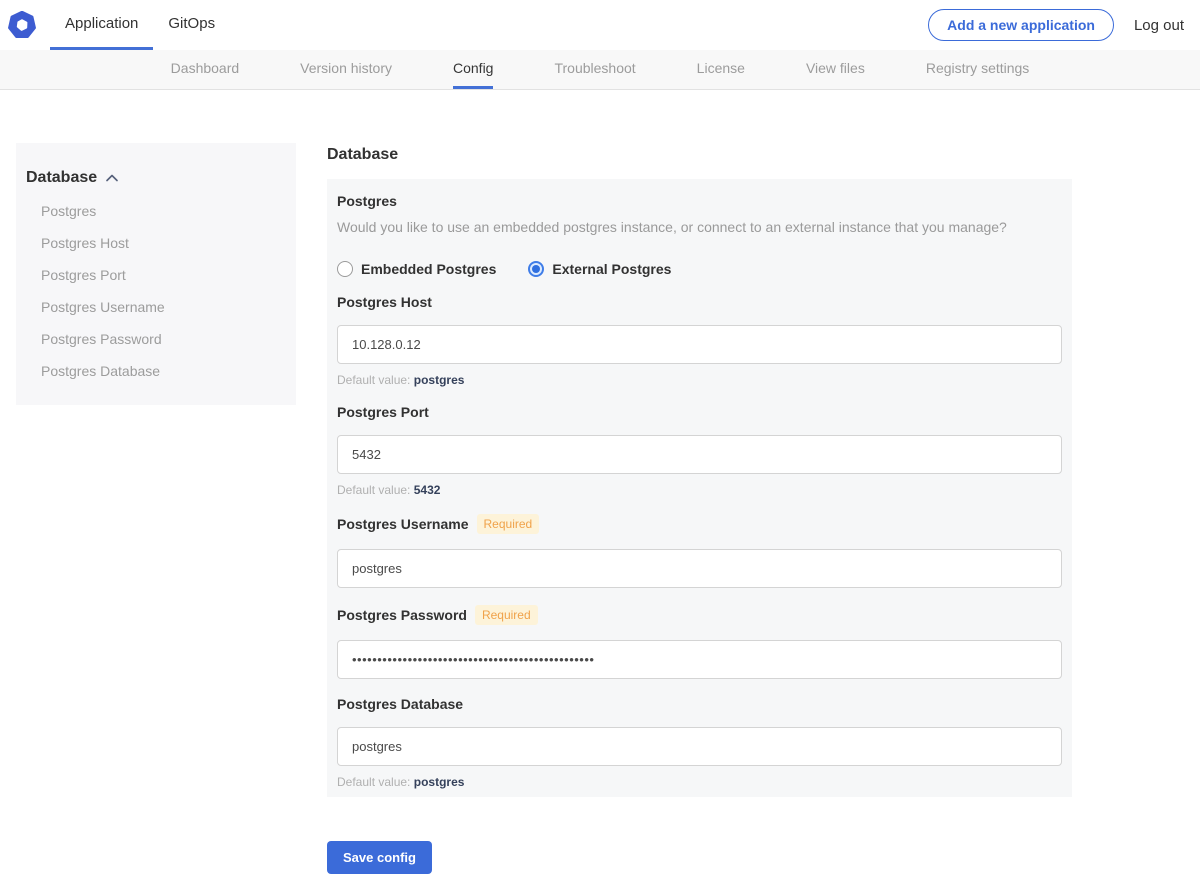 The width and height of the screenshot is (1200, 884). I want to click on field-postgres-port-label: Postgres Port, so click(383, 412).